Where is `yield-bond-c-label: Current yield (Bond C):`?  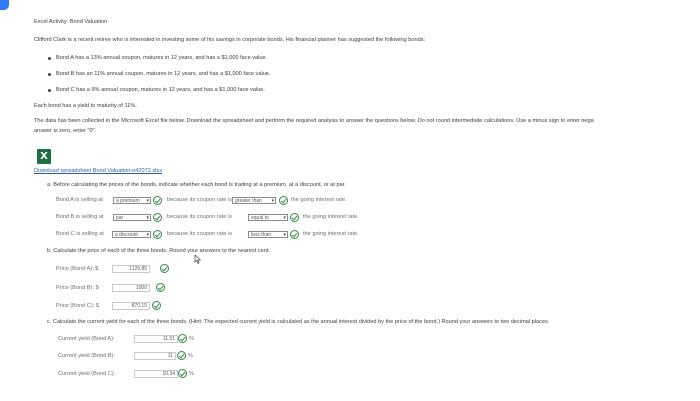 yield-bond-c-label: Current yield (Bond C): is located at coordinates (87, 374).